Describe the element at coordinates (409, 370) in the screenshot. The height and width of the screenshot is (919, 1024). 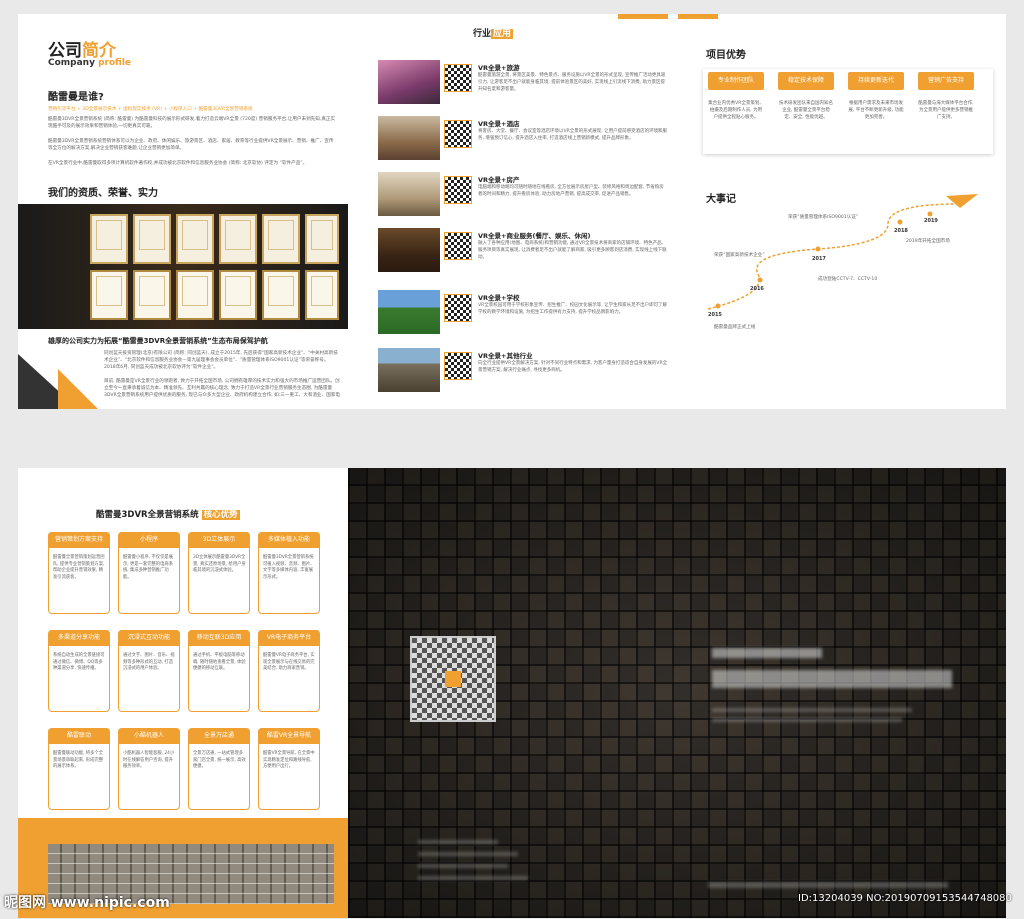
I see `others-photo` at that location.